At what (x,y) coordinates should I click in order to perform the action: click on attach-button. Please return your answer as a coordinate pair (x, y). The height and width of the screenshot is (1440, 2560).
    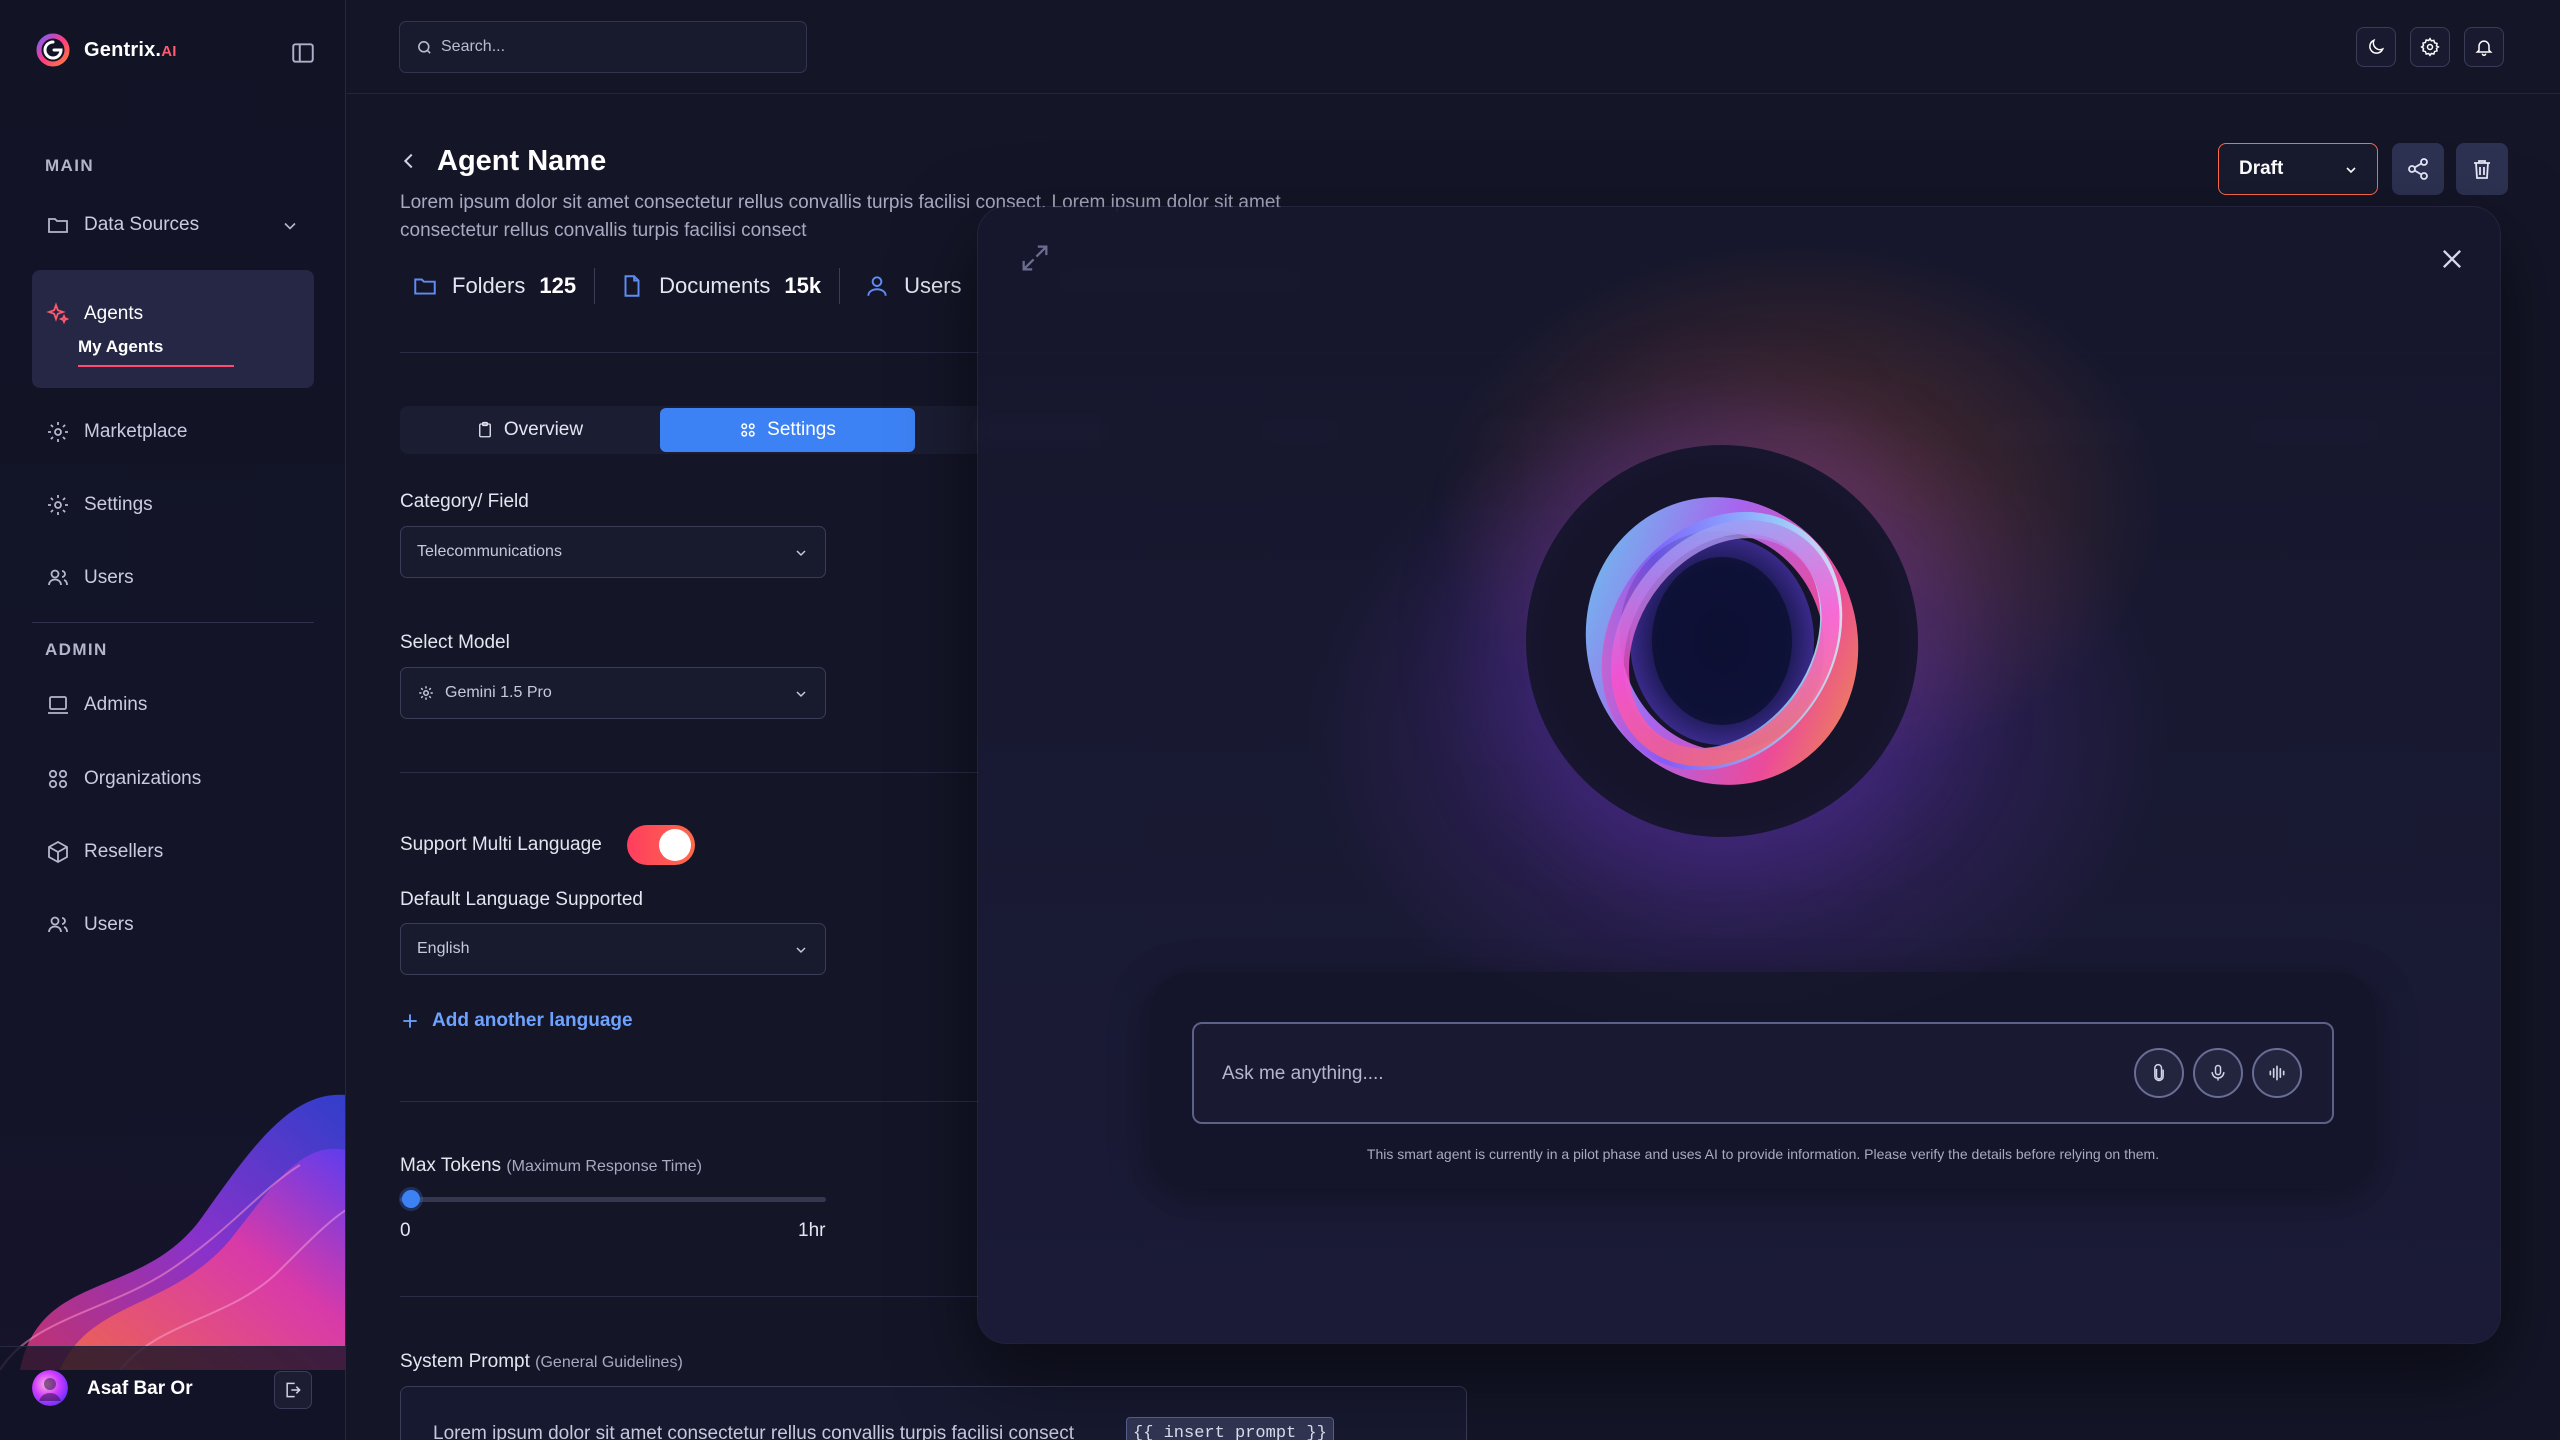
    Looking at the image, I should click on (2159, 1073).